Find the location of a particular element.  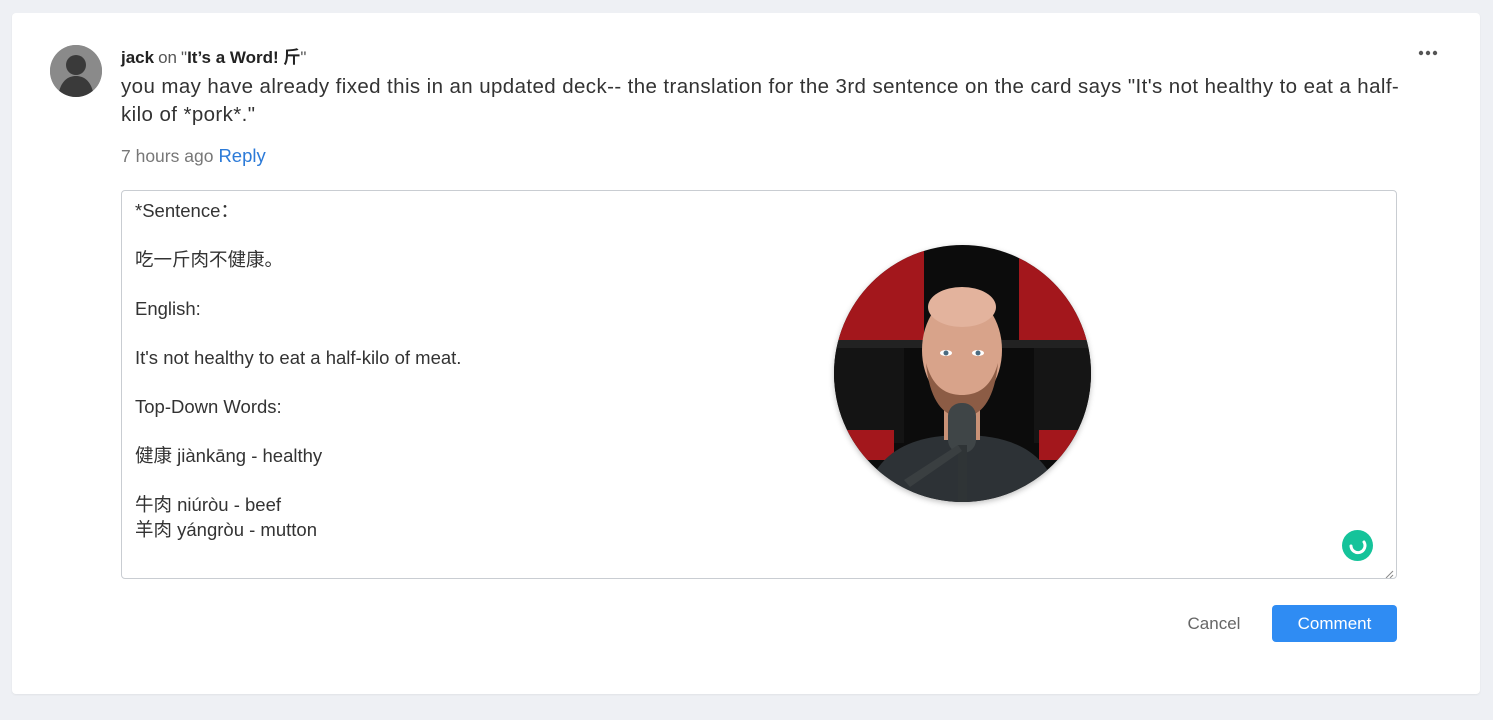

more-horizontal-icon is located at coordinates (1428, 53).